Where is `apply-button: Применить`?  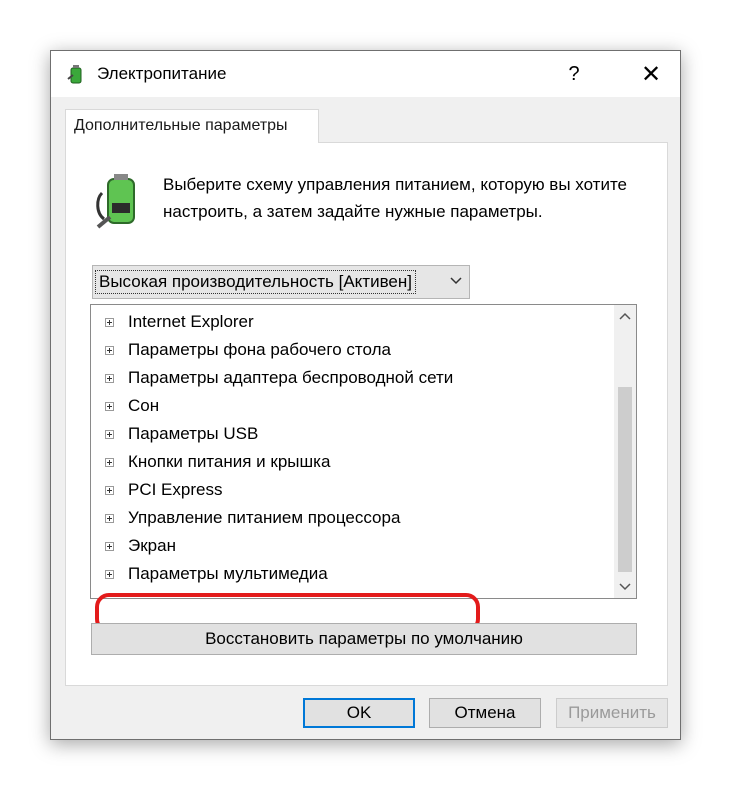 apply-button: Применить is located at coordinates (612, 713).